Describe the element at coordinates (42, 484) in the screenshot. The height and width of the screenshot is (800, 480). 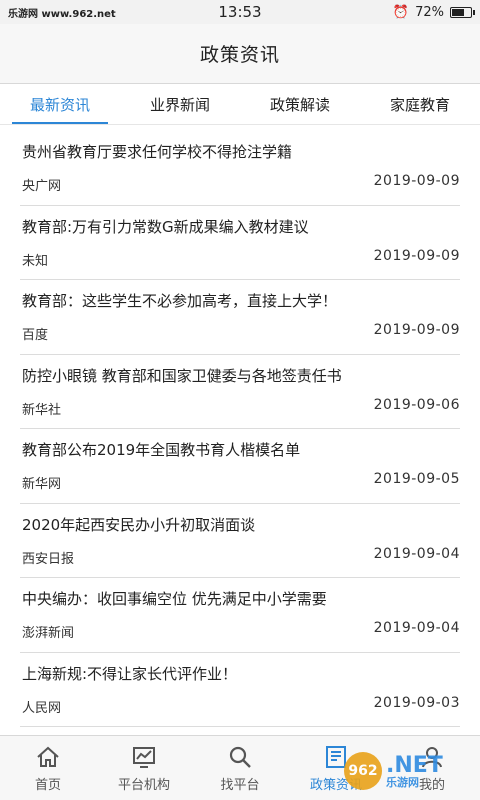
I see `news-source: 新华网` at that location.